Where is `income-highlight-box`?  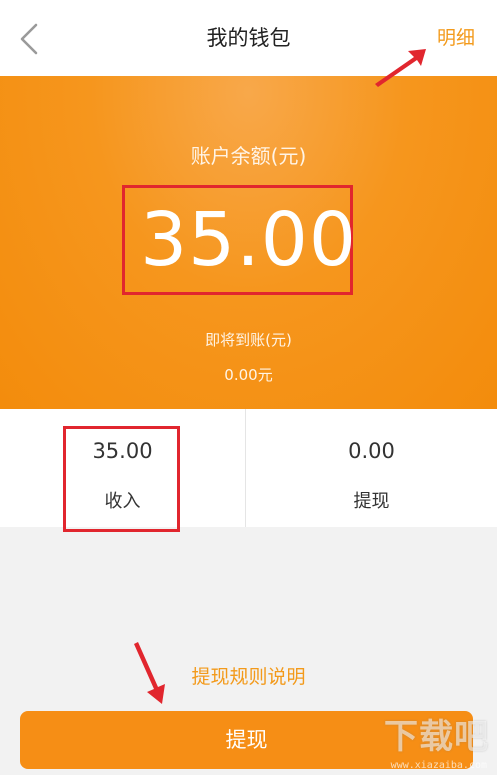
income-highlight-box is located at coordinates (121, 479).